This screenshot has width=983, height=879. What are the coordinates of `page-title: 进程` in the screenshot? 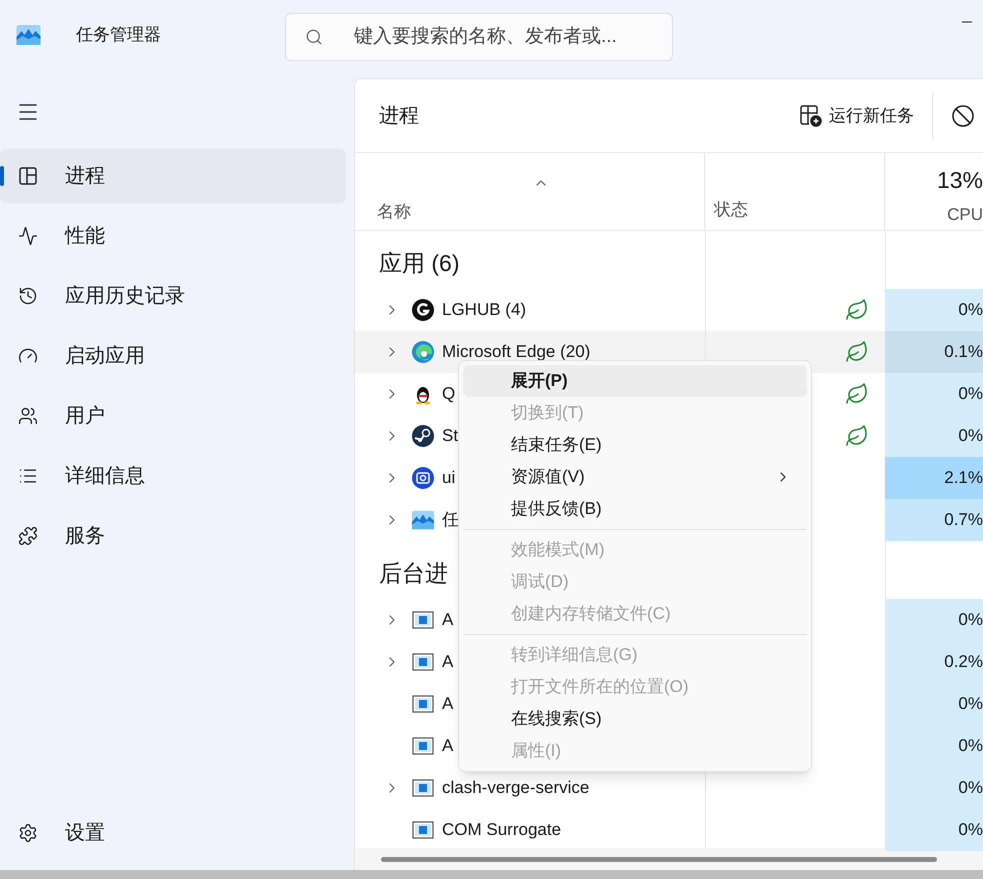 It's located at (399, 116).